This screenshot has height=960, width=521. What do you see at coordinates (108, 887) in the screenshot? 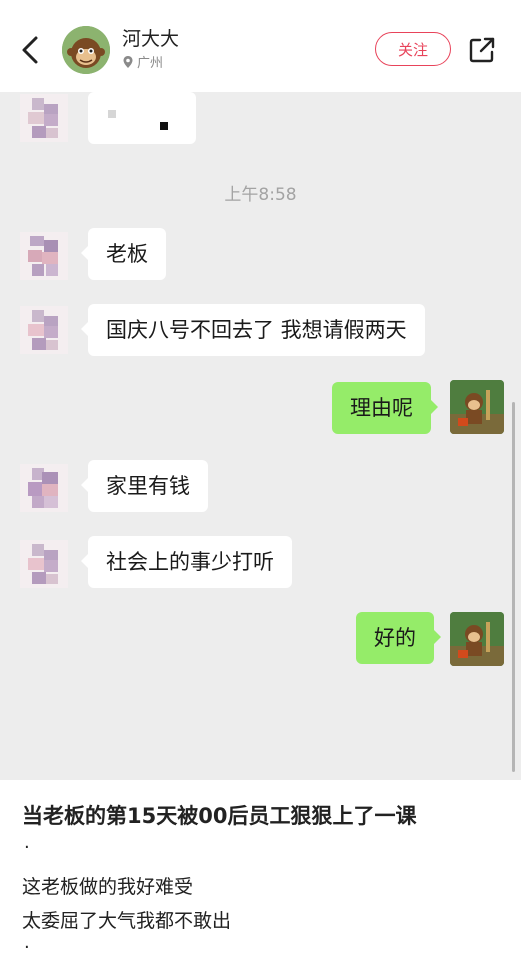
I see `post-text-line: 这老板做的我好难受` at bounding box center [108, 887].